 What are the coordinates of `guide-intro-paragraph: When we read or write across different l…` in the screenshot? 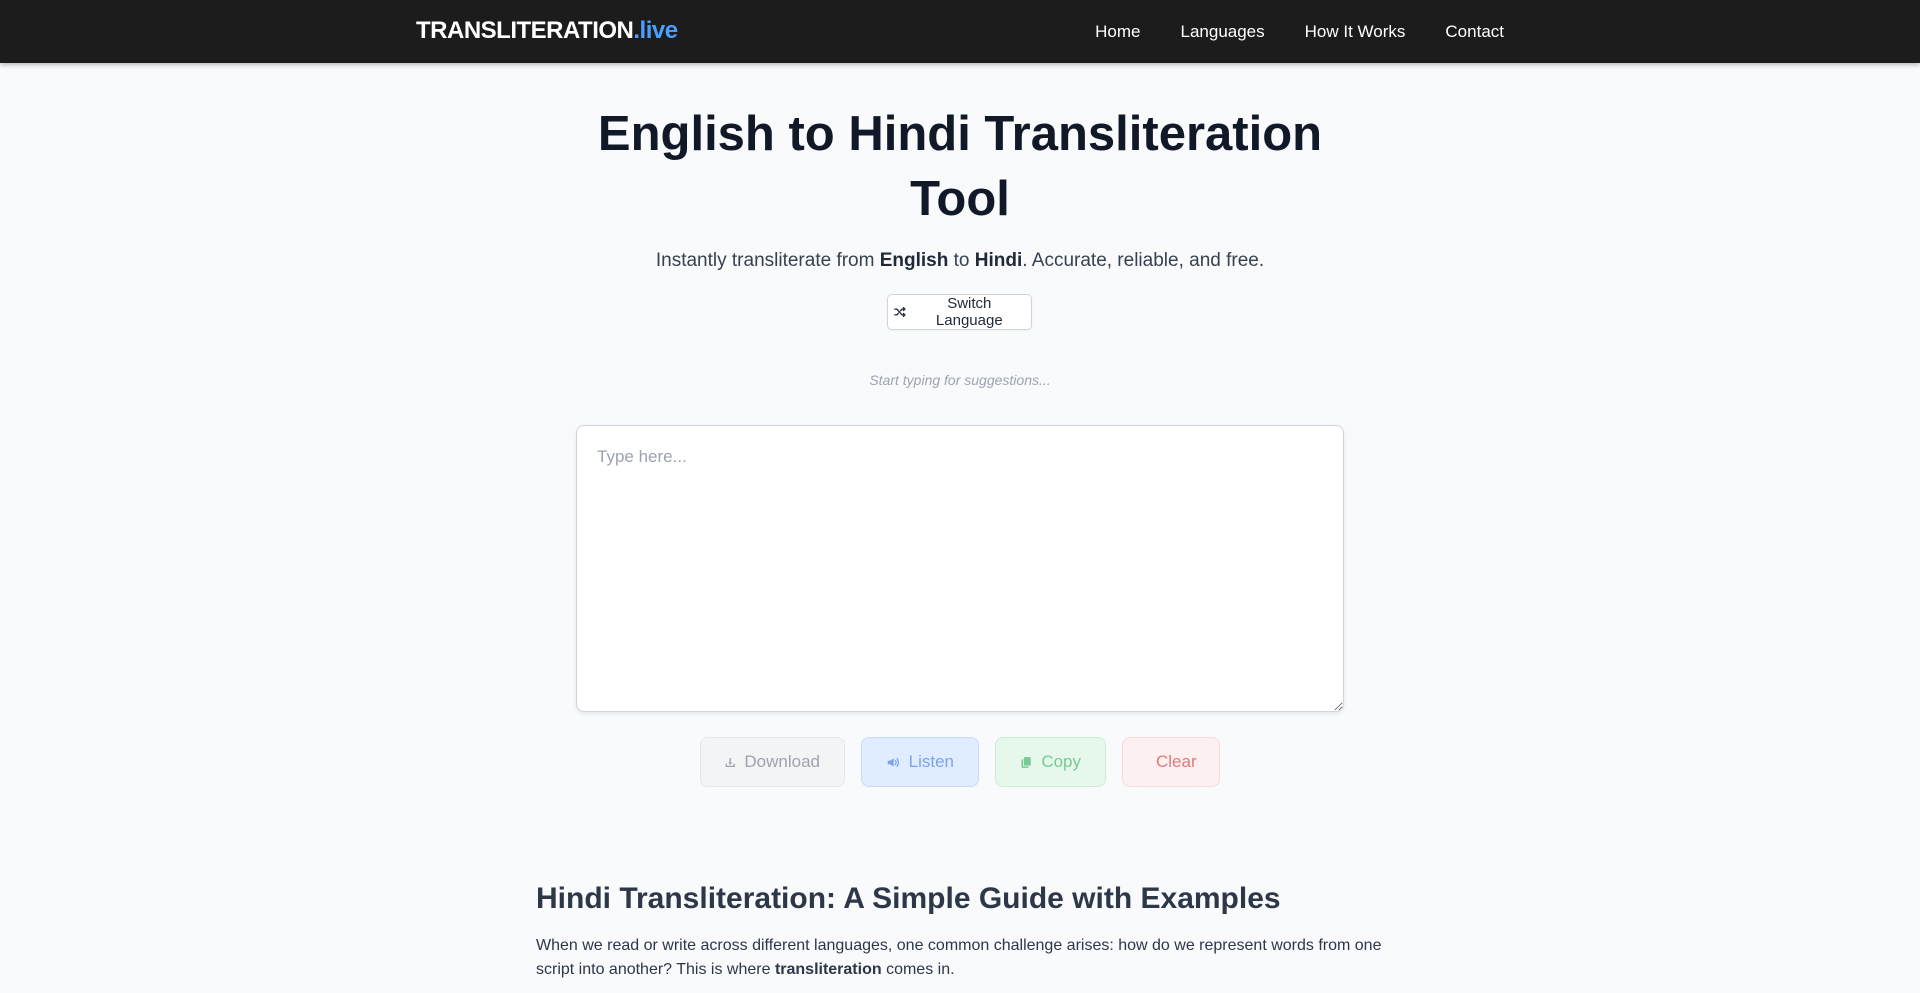 It's located at (966, 958).